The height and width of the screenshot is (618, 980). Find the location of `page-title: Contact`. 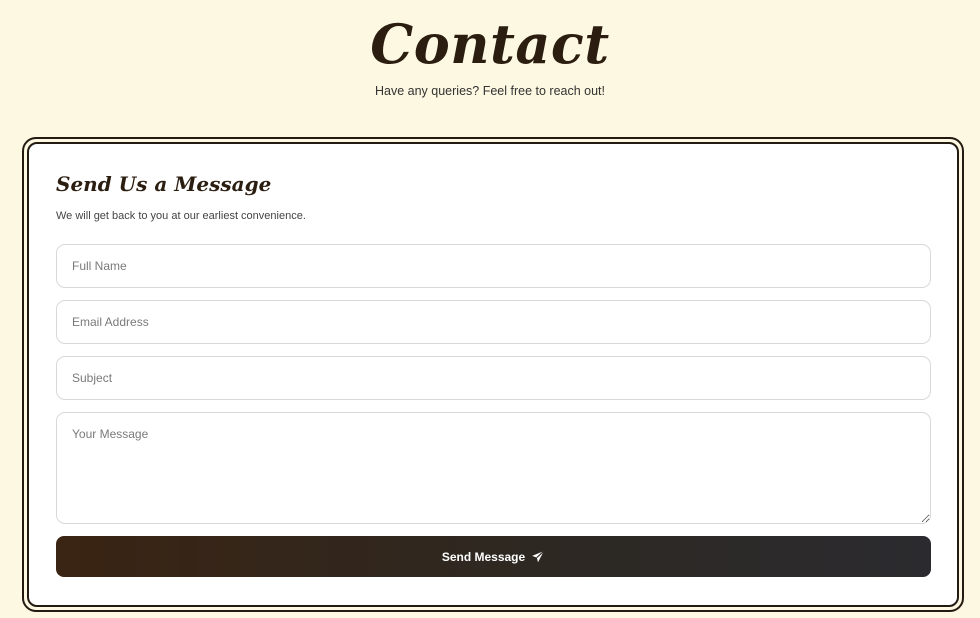

page-title: Contact is located at coordinates (490, 44).